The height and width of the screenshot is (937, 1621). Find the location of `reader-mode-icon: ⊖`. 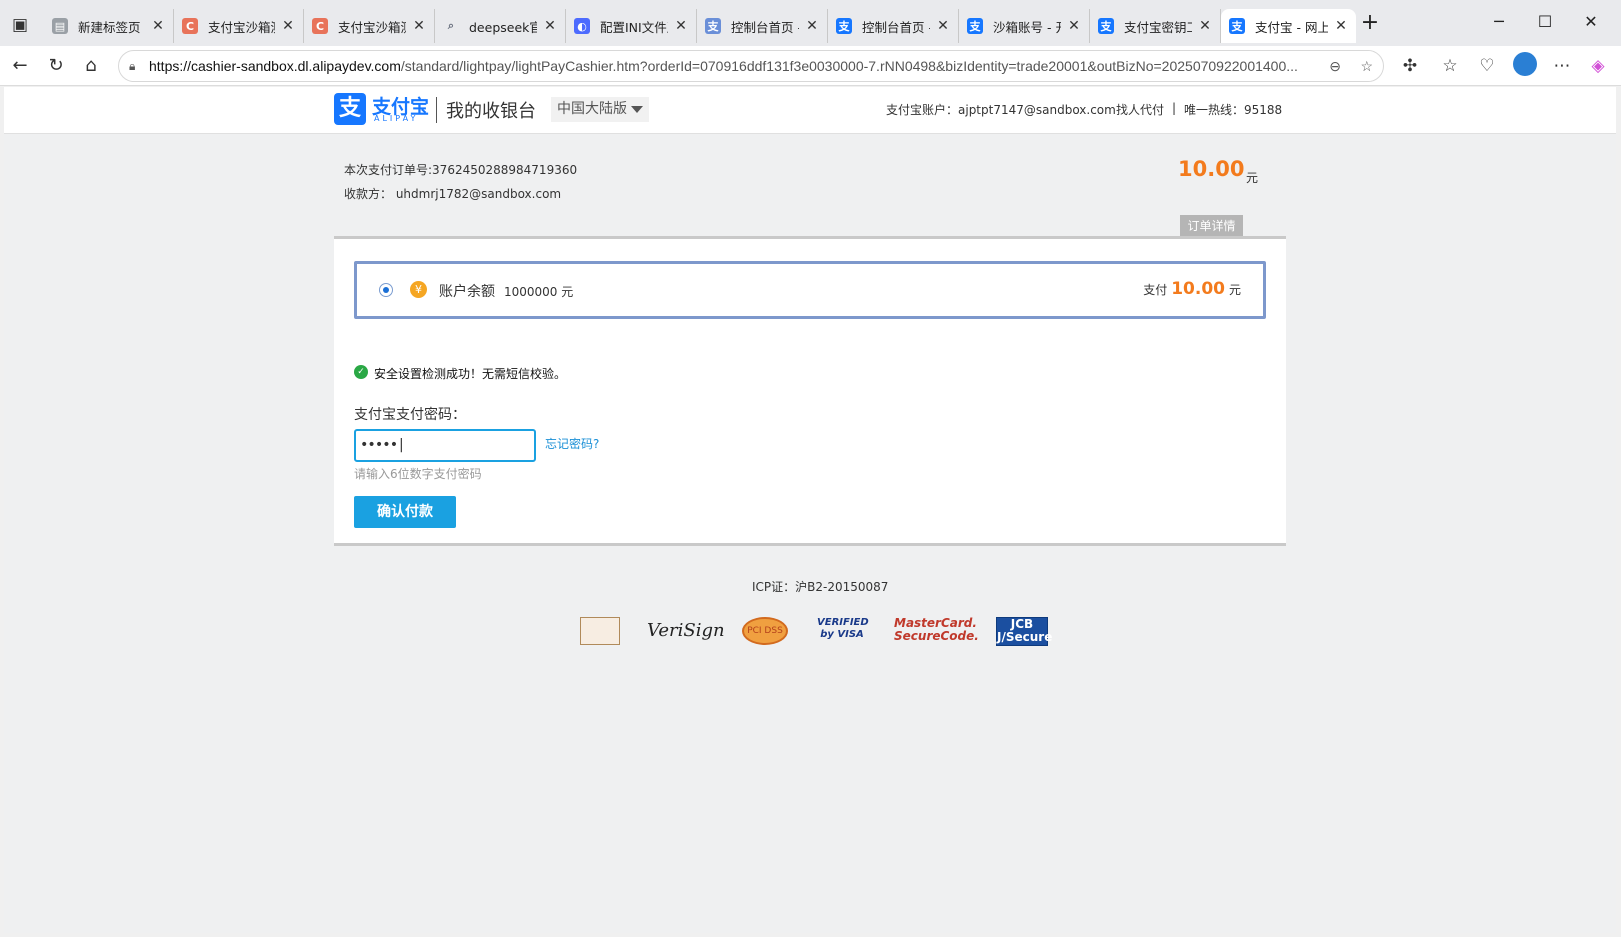

reader-mode-icon: ⊖ is located at coordinates (1332, 66).